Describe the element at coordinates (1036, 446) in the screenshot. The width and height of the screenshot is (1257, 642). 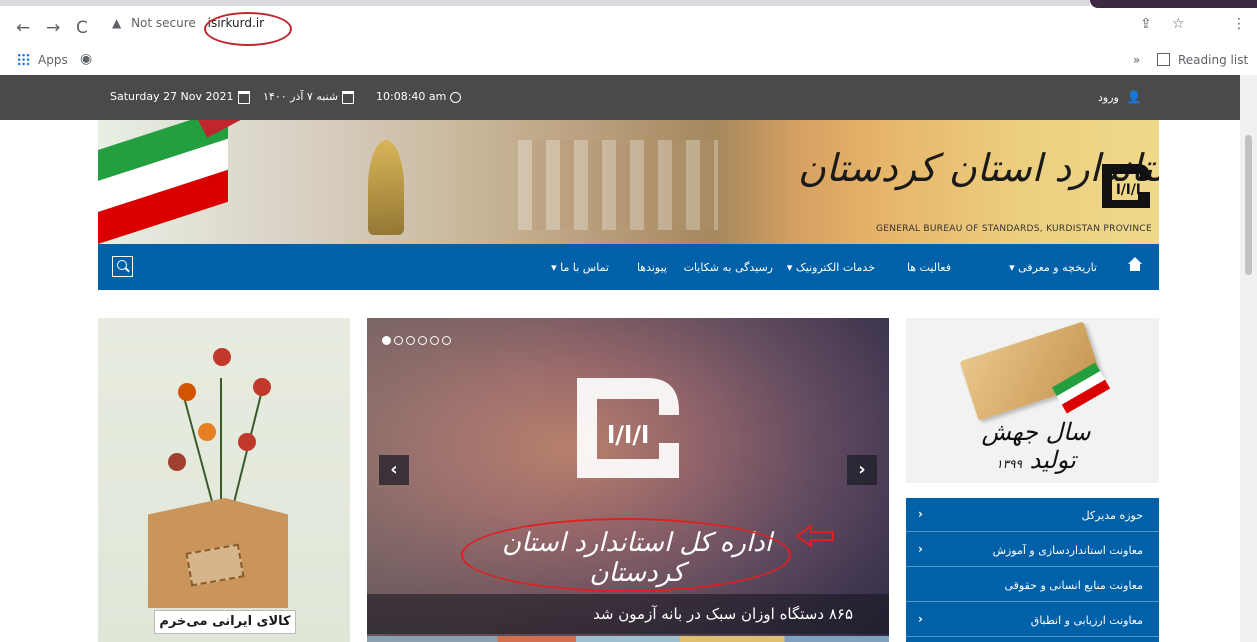
I see `right-poster-text: سال جهش تولید ۱۳۹۹` at that location.